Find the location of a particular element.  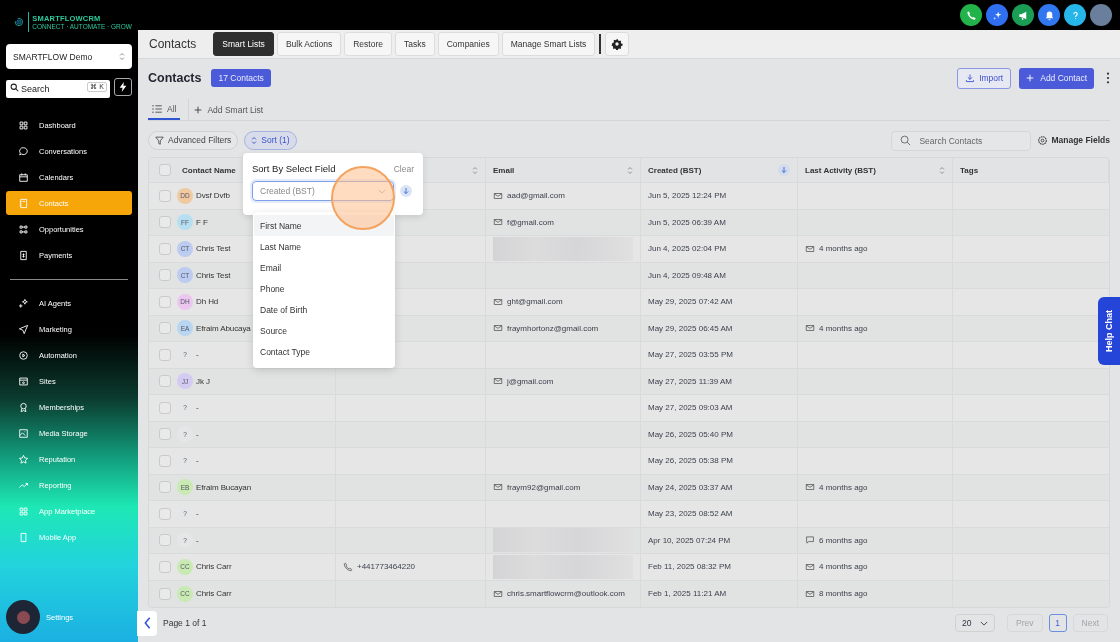

dropdown-option: First Name is located at coordinates (324, 225).